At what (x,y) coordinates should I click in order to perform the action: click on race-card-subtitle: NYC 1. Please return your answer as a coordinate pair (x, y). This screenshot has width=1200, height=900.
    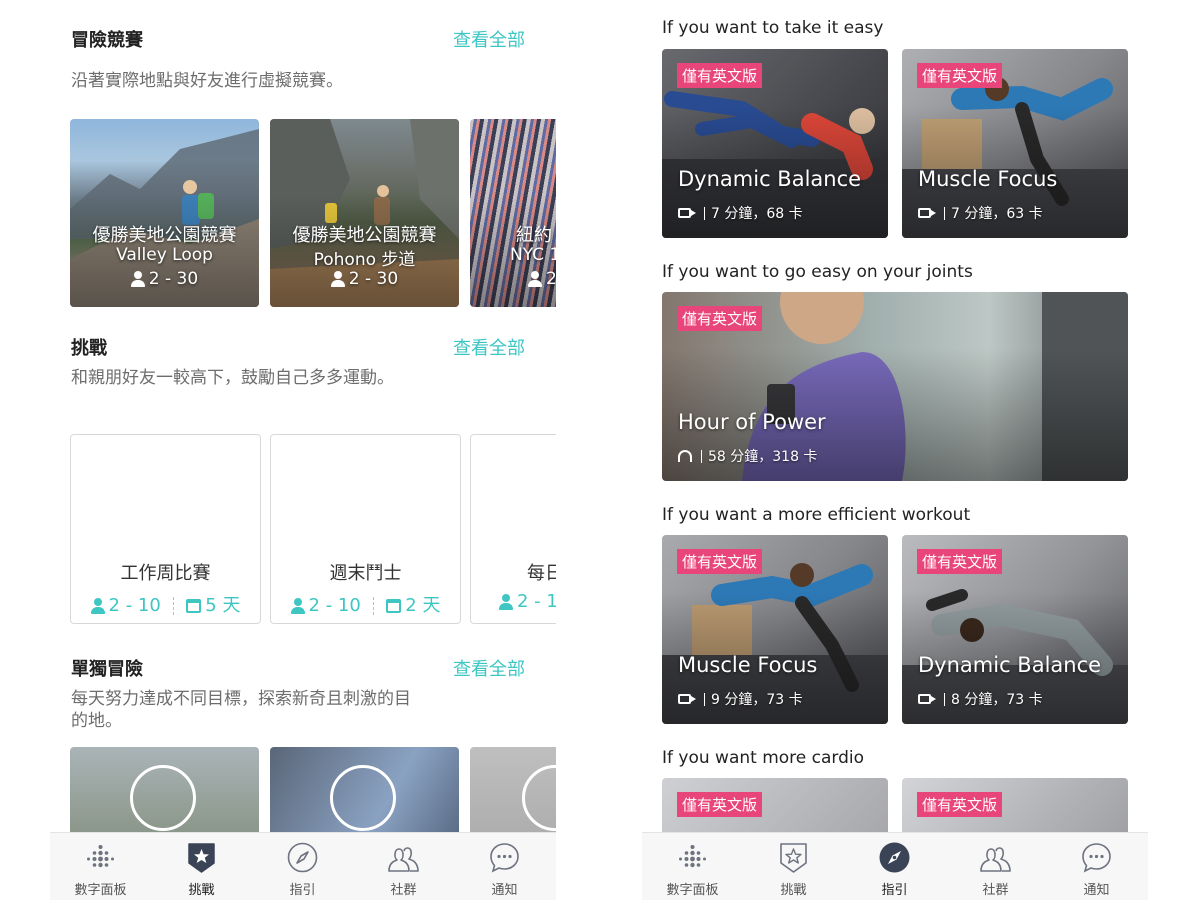
    Looking at the image, I should click on (533, 255).